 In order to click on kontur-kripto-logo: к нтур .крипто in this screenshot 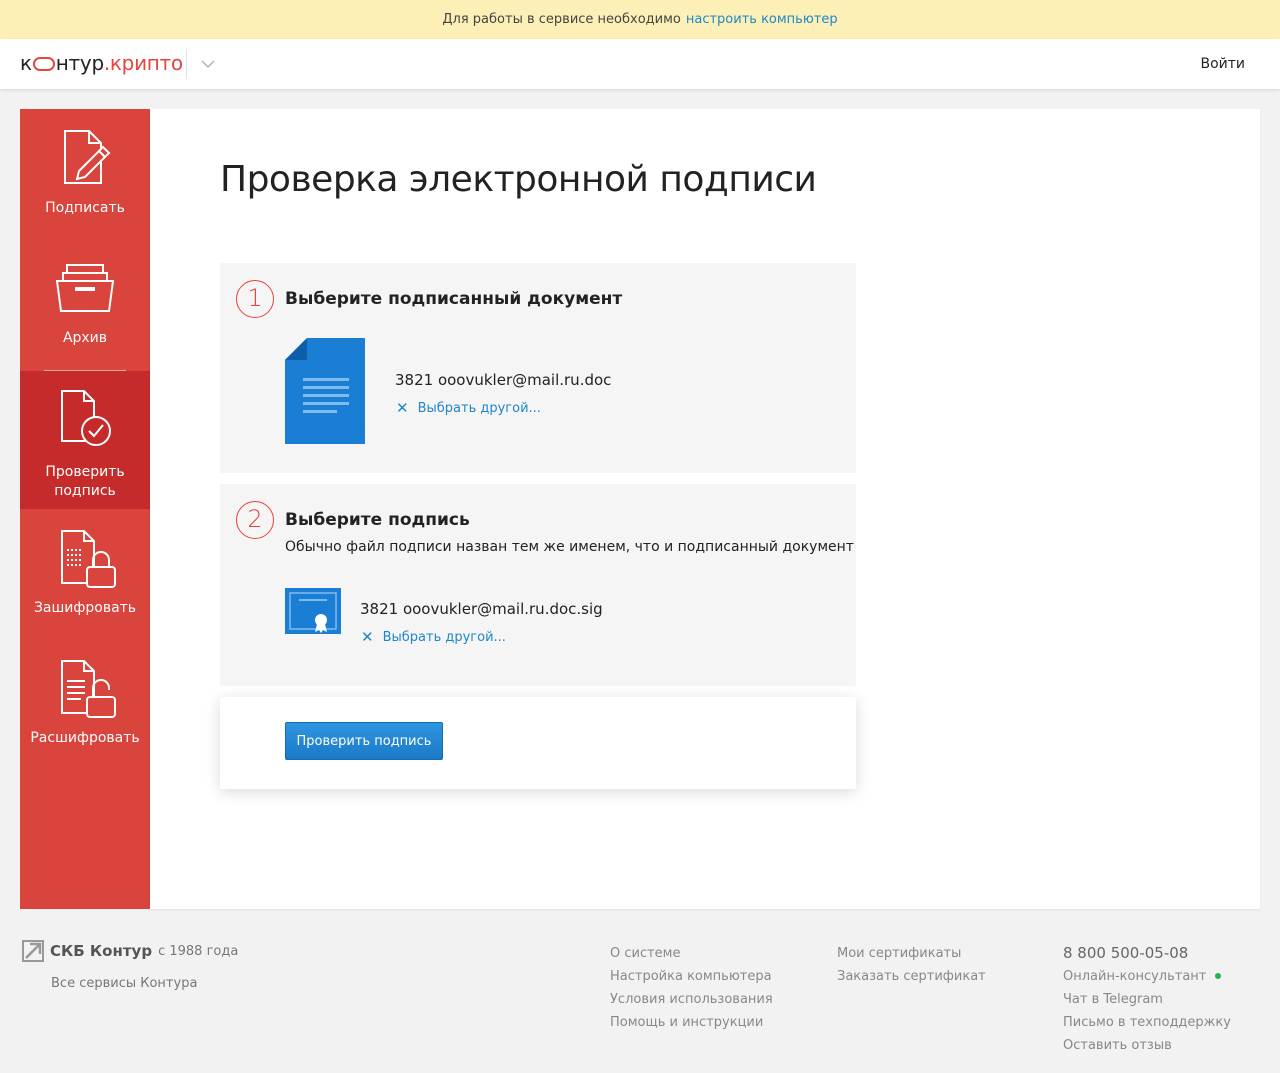, I will do `click(101, 63)`.